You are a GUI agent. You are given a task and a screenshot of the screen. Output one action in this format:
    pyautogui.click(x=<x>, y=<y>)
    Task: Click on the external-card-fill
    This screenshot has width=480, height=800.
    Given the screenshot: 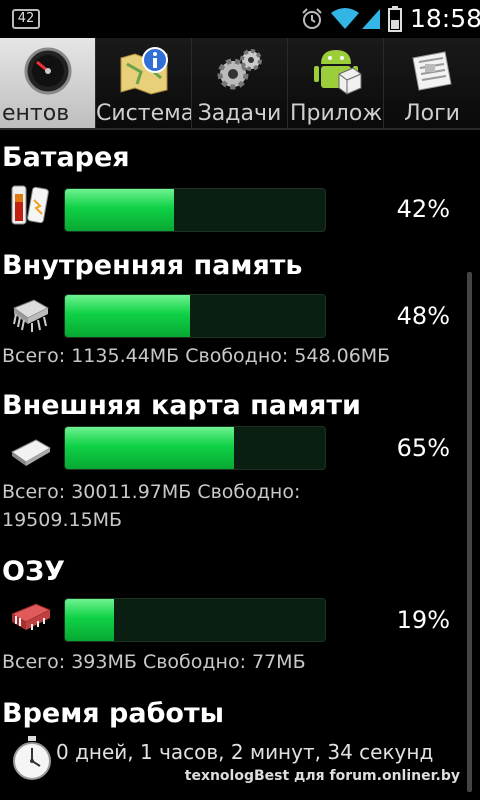 What is the action you would take?
    pyautogui.click(x=149, y=448)
    